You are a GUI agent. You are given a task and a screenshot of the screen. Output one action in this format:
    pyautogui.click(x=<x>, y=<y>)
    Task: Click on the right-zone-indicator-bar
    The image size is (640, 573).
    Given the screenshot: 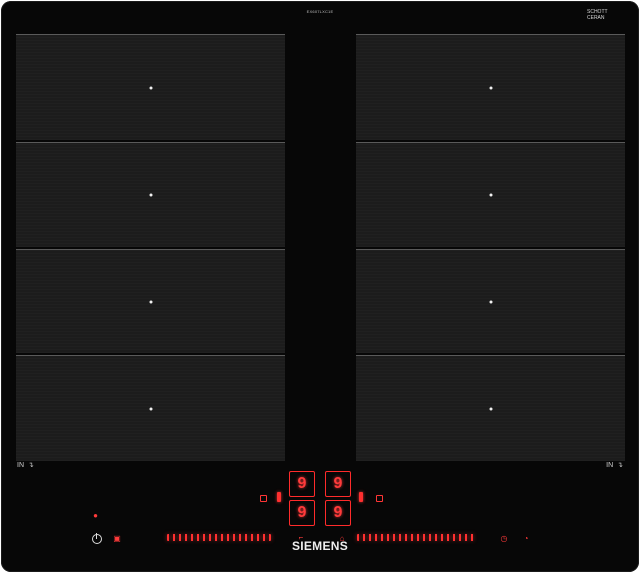 What is the action you would take?
    pyautogui.click(x=361, y=497)
    